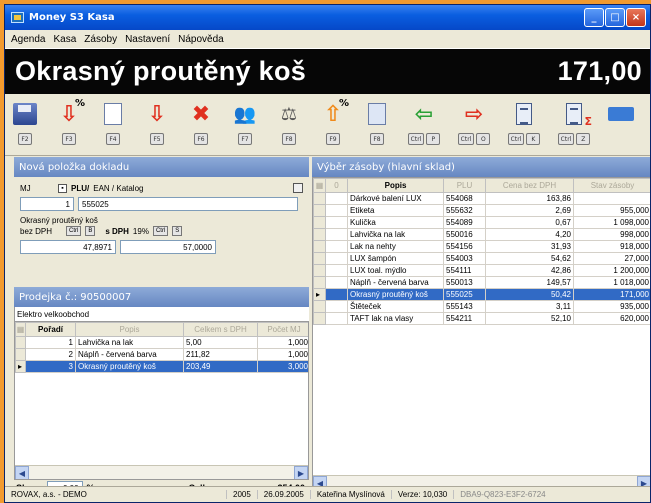  What do you see at coordinates (25, 126) in the screenshot?
I see `save-button: F2` at bounding box center [25, 126].